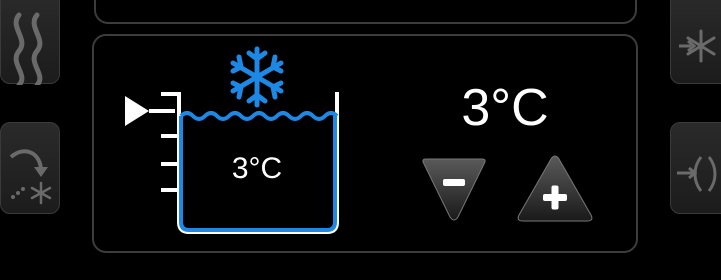 The image size is (721, 280). I want to click on minus-icon, so click(454, 182).